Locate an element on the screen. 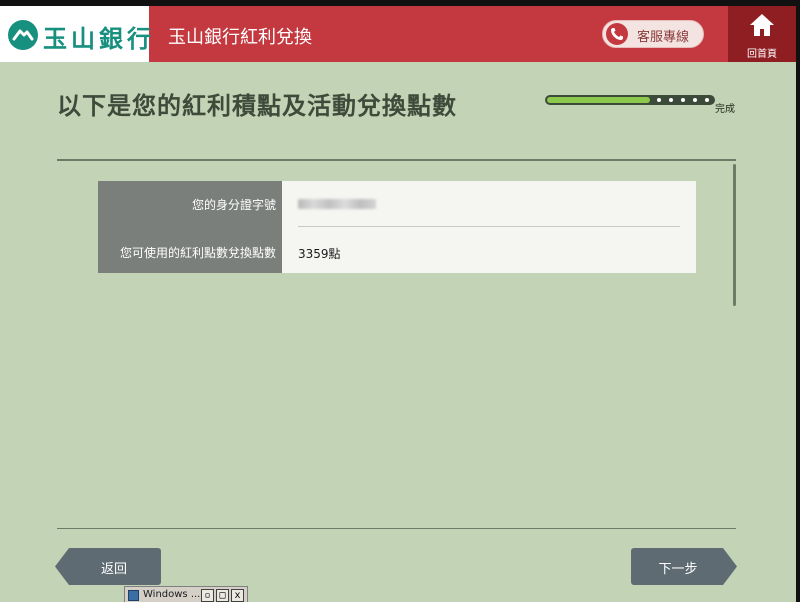 This screenshot has height=602, width=800. bank-logo-text: 玉山銀行 is located at coordinates (99, 39).